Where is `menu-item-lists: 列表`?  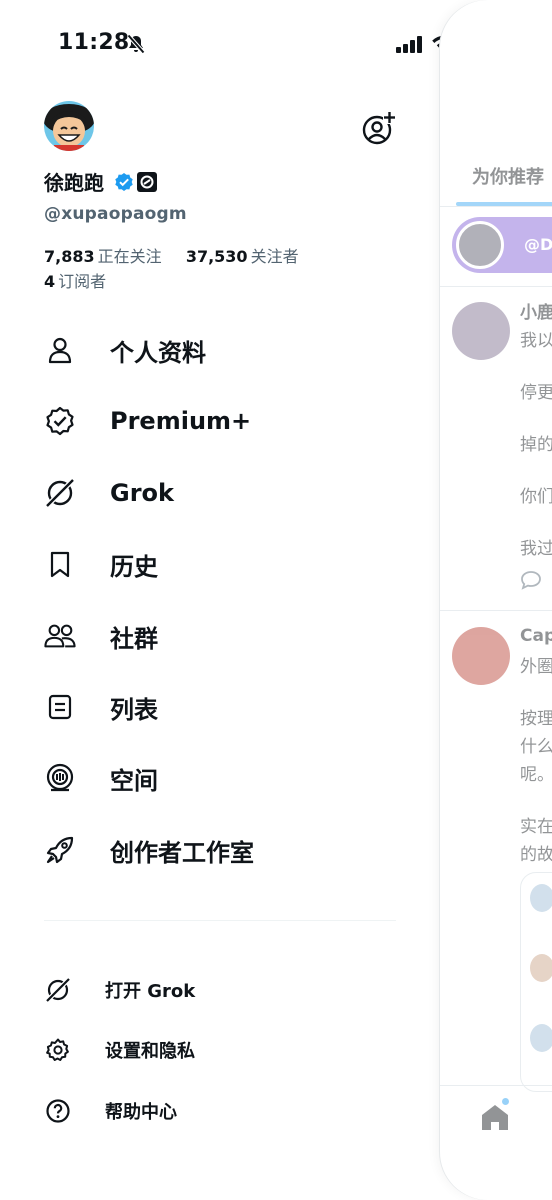
menu-item-lists: 列表 is located at coordinates (209, 707).